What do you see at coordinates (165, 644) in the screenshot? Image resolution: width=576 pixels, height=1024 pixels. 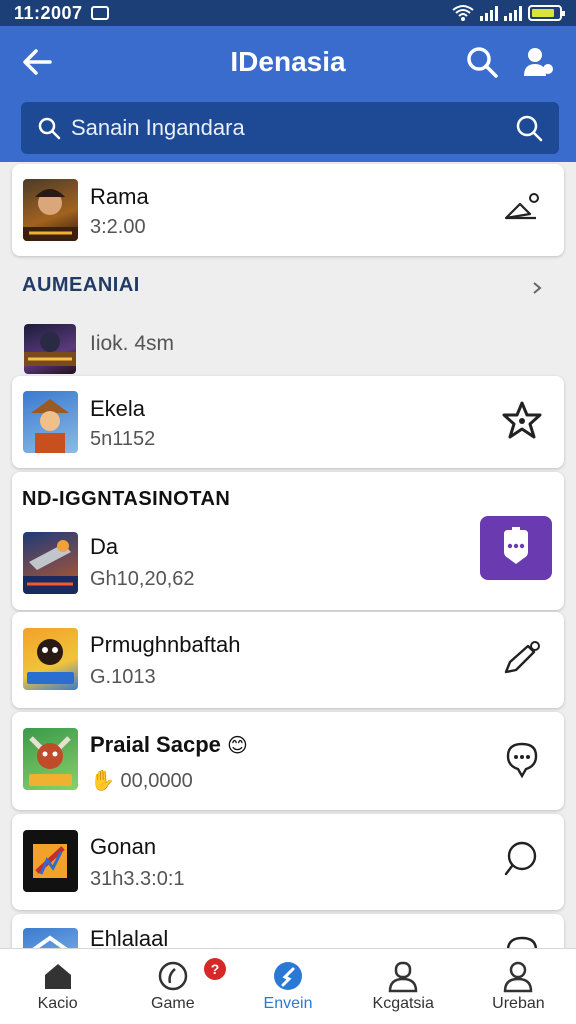 I see `item-name: Prmughnbaftah` at bounding box center [165, 644].